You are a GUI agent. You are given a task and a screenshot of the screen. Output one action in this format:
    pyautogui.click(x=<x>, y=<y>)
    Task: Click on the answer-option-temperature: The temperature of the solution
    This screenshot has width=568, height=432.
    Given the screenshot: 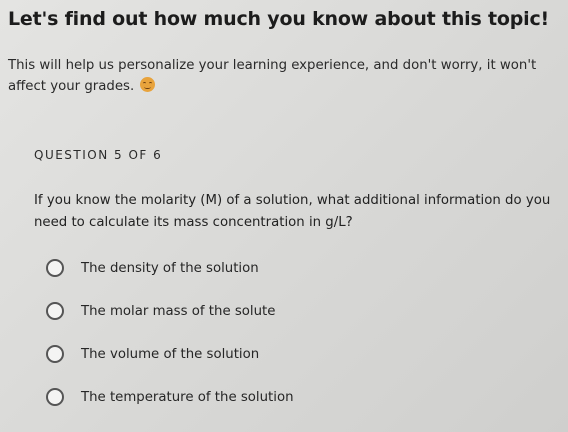 What is the action you would take?
    pyautogui.click(x=170, y=397)
    